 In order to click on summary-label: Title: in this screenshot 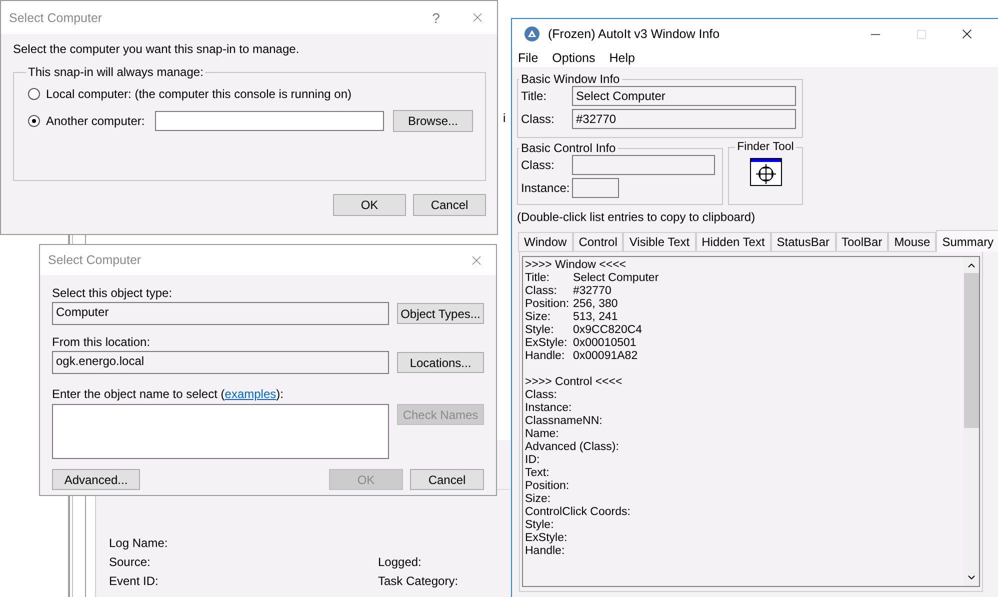, I will do `click(537, 278)`.